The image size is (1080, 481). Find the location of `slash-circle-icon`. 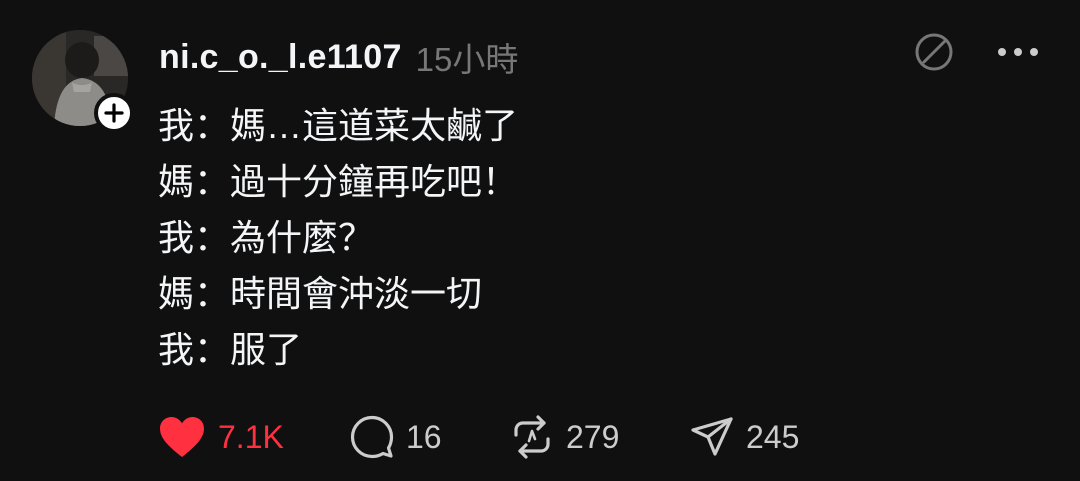

slash-circle-icon is located at coordinates (934, 52).